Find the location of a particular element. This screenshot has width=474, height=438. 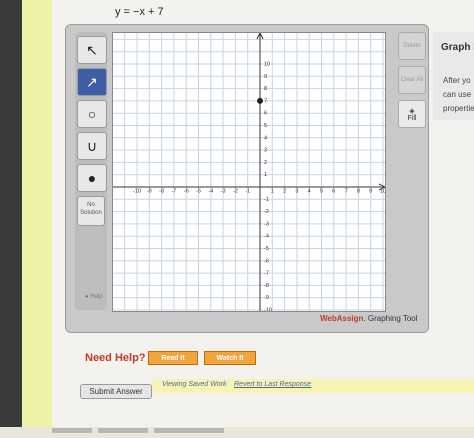

line-tool-button: ↗ is located at coordinates (92, 82).